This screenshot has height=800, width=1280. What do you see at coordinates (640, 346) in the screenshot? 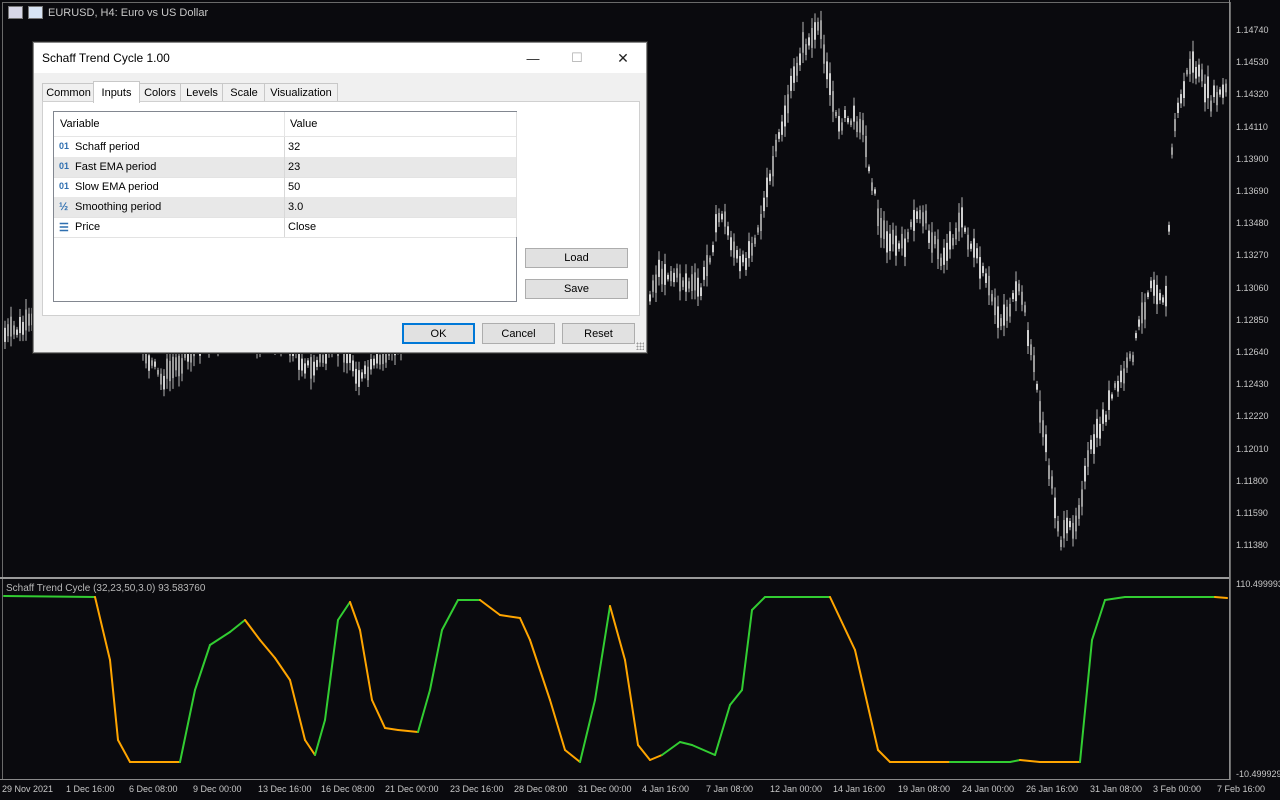
I see `resize-grip-icon` at bounding box center [640, 346].